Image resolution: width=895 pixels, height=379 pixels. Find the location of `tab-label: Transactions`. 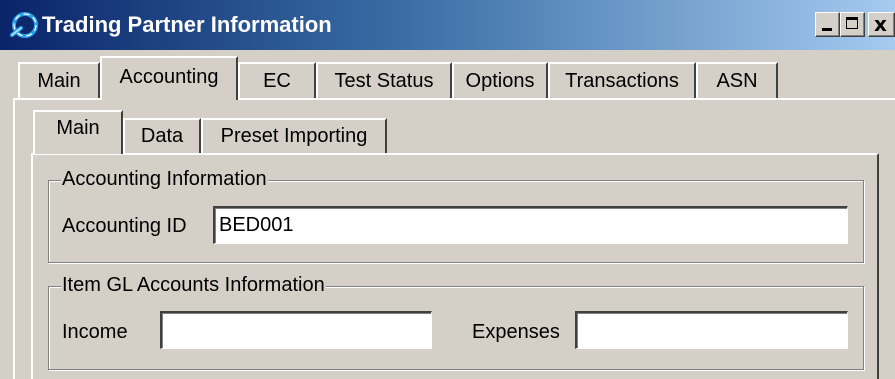

tab-label: Transactions is located at coordinates (622, 81).